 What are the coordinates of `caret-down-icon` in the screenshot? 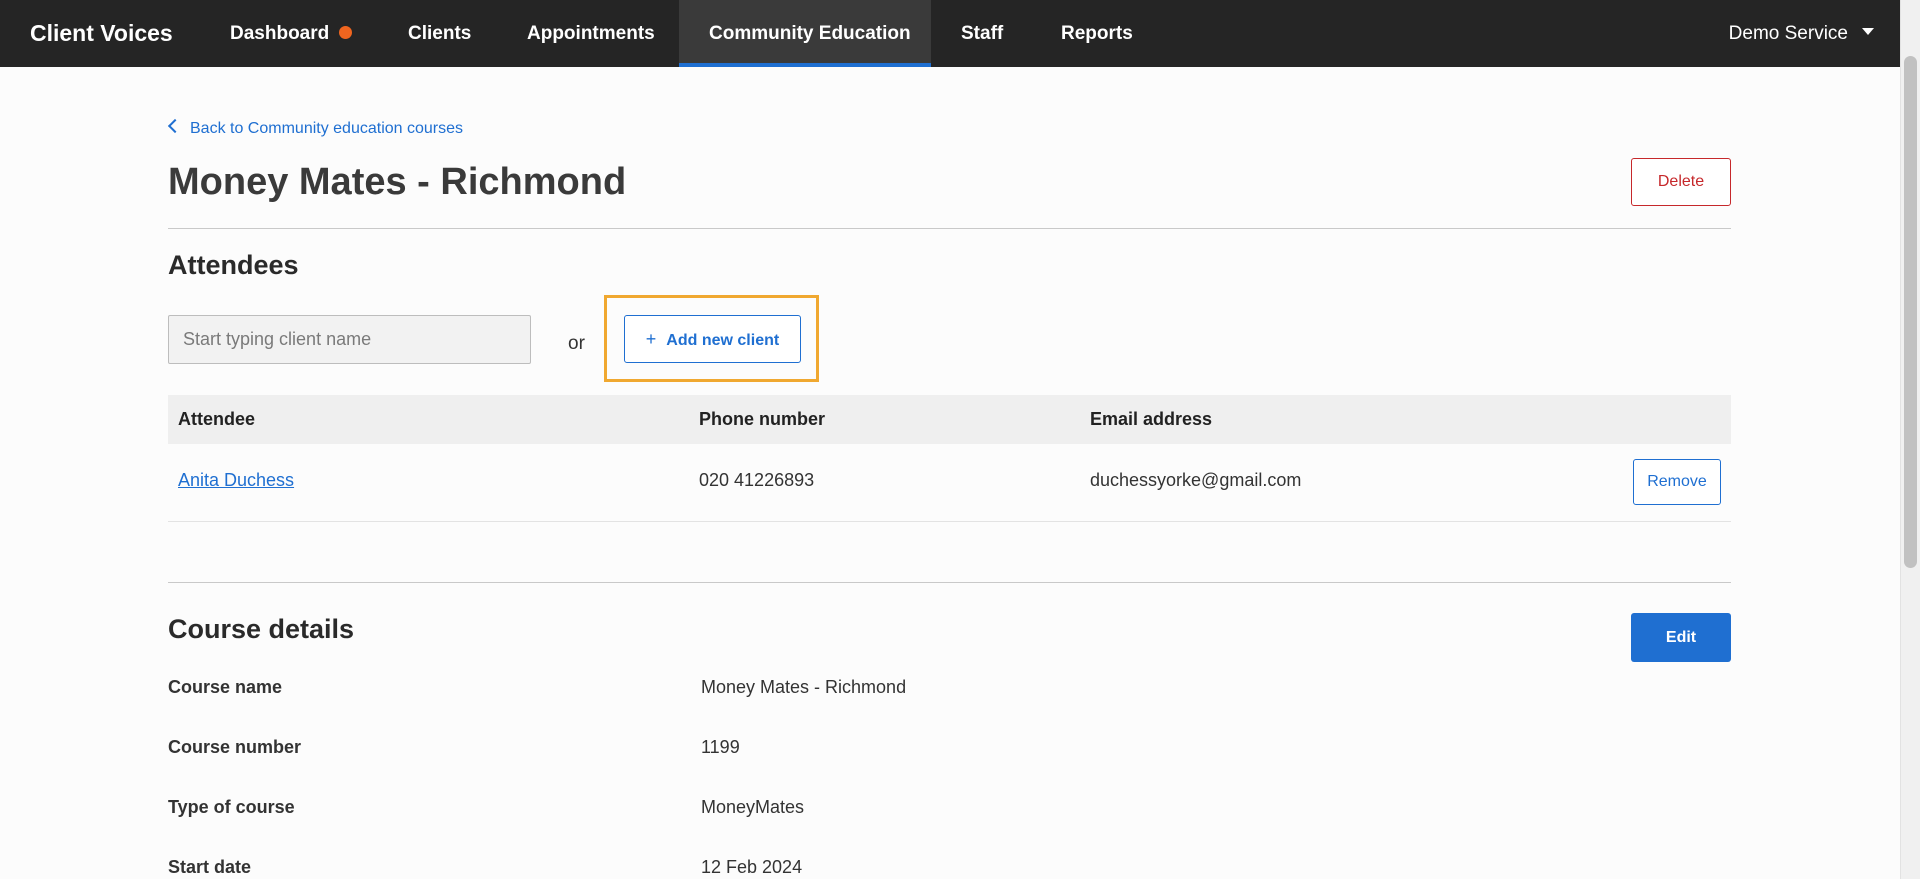 It's located at (1868, 32).